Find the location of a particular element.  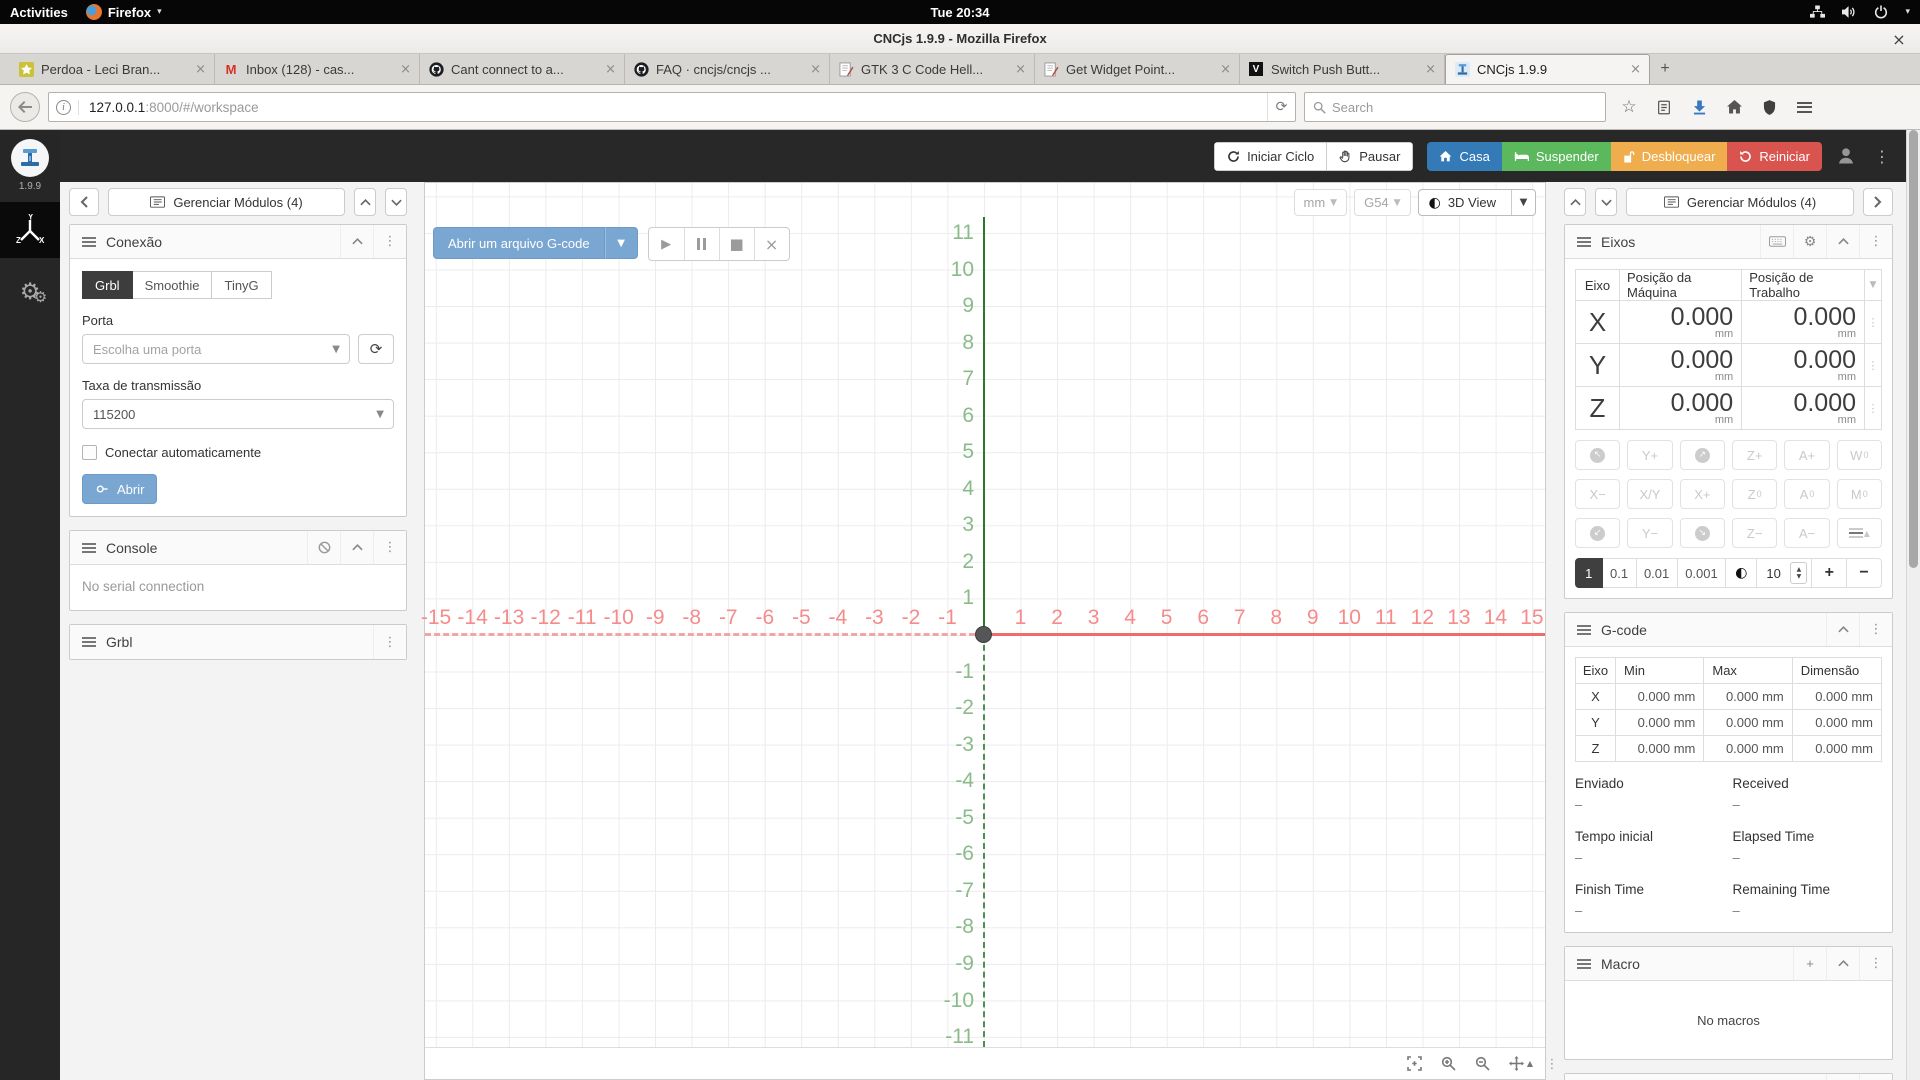

controller-tab-grbl: Grbl is located at coordinates (107, 285).